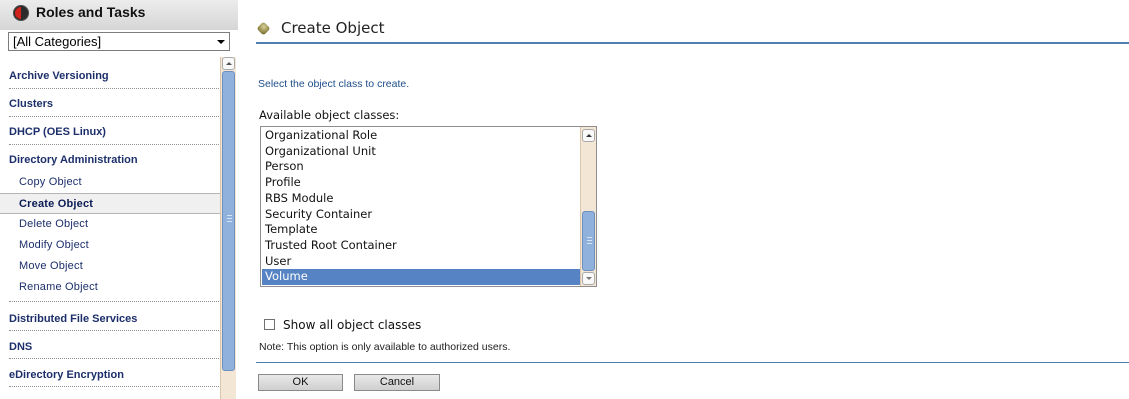 Image resolution: width=1129 pixels, height=399 pixels. What do you see at coordinates (114, 386) in the screenshot?
I see `divider` at bounding box center [114, 386].